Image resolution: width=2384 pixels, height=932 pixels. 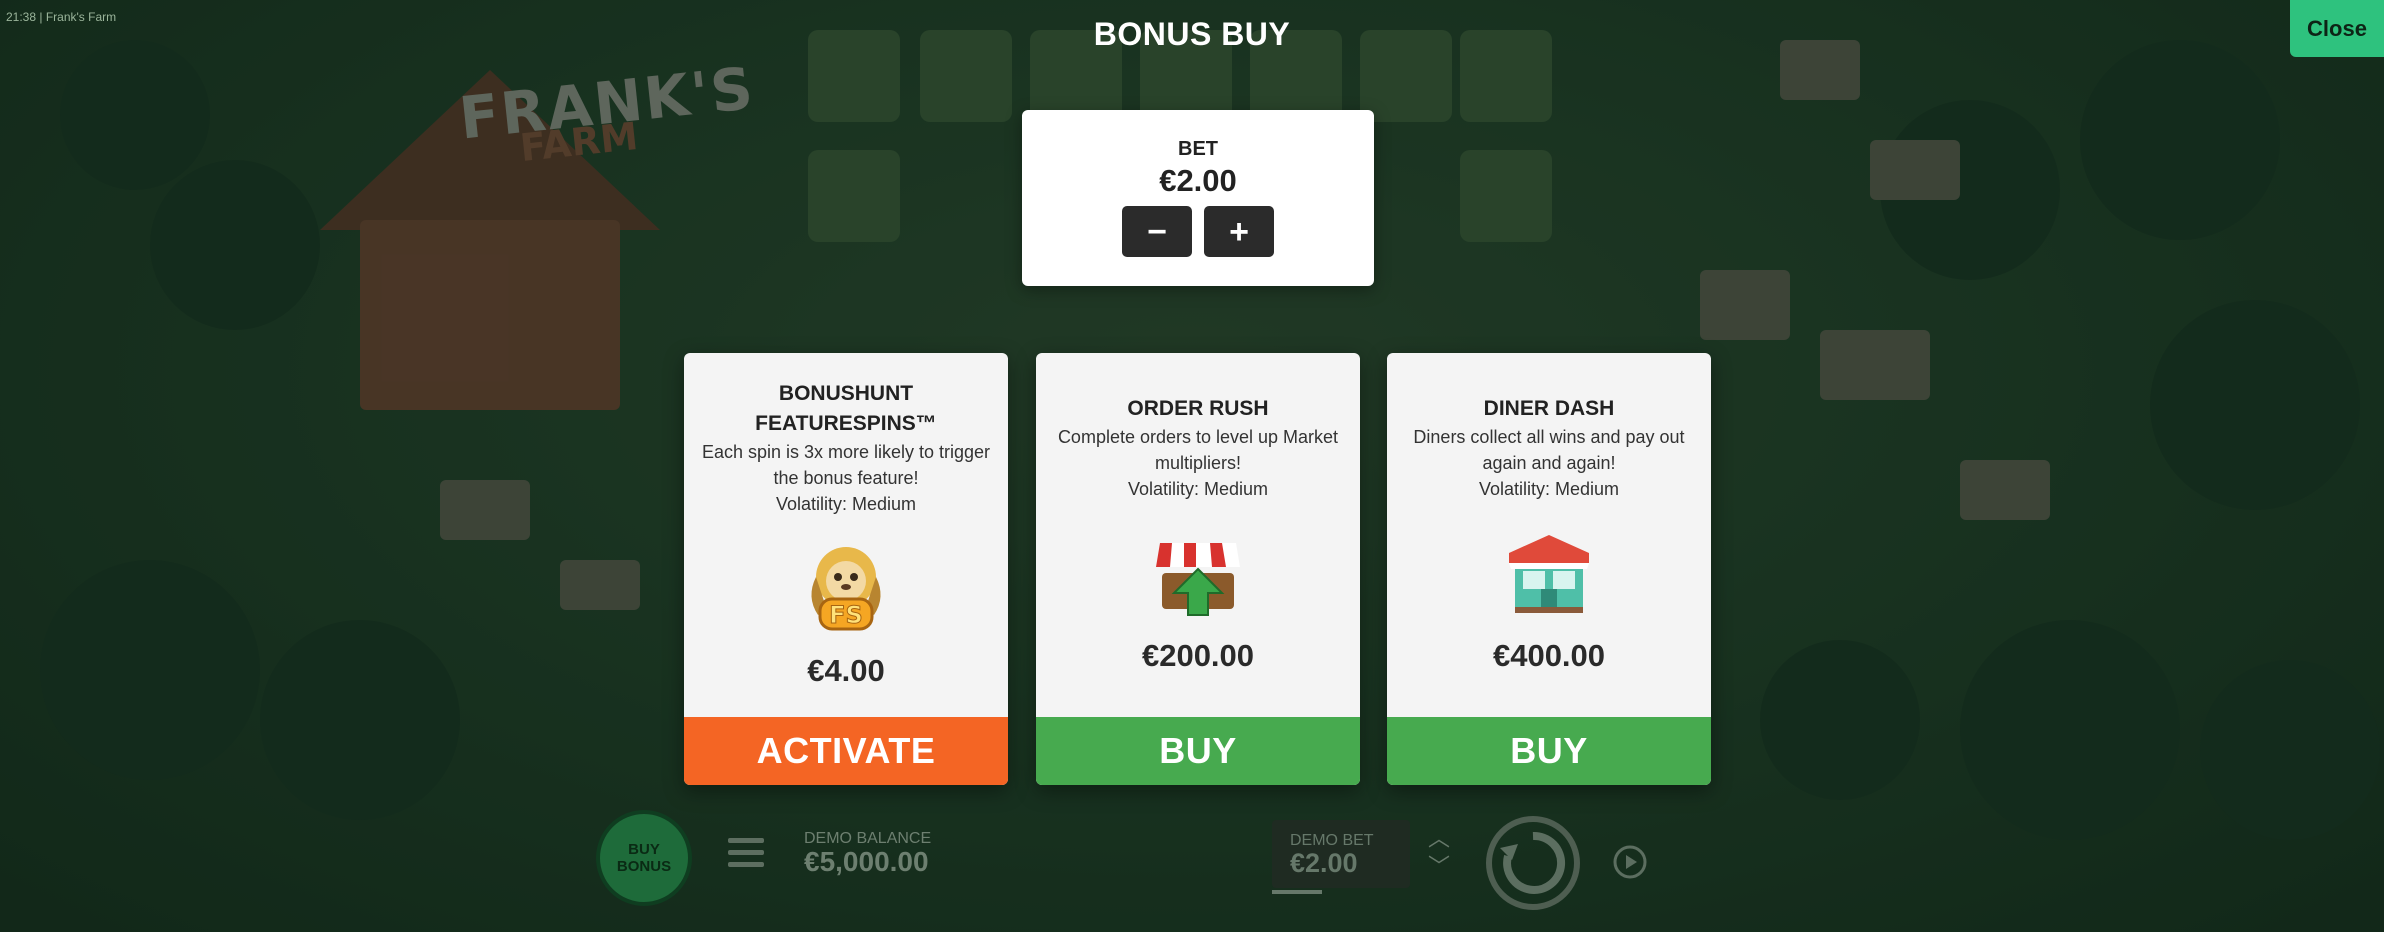 I want to click on bet-card: BET €2.00 − +, so click(x=1198, y=198).